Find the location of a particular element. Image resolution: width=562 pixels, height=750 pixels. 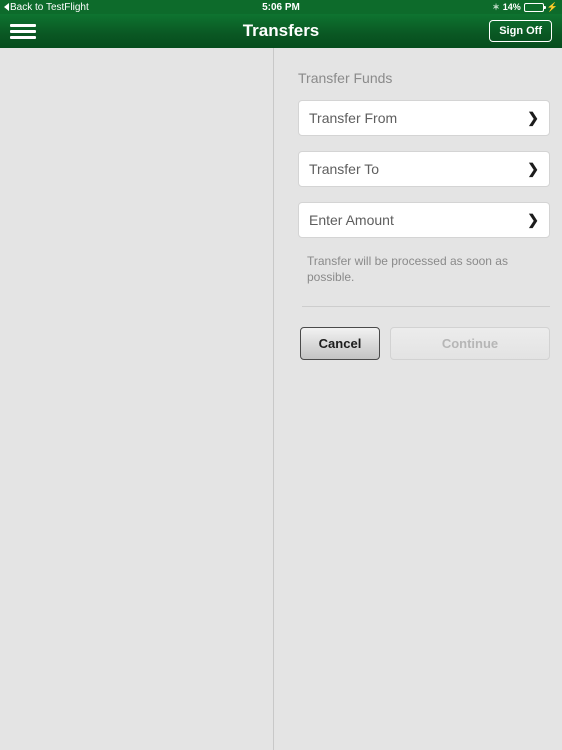

back-caret-icon is located at coordinates (6, 7).